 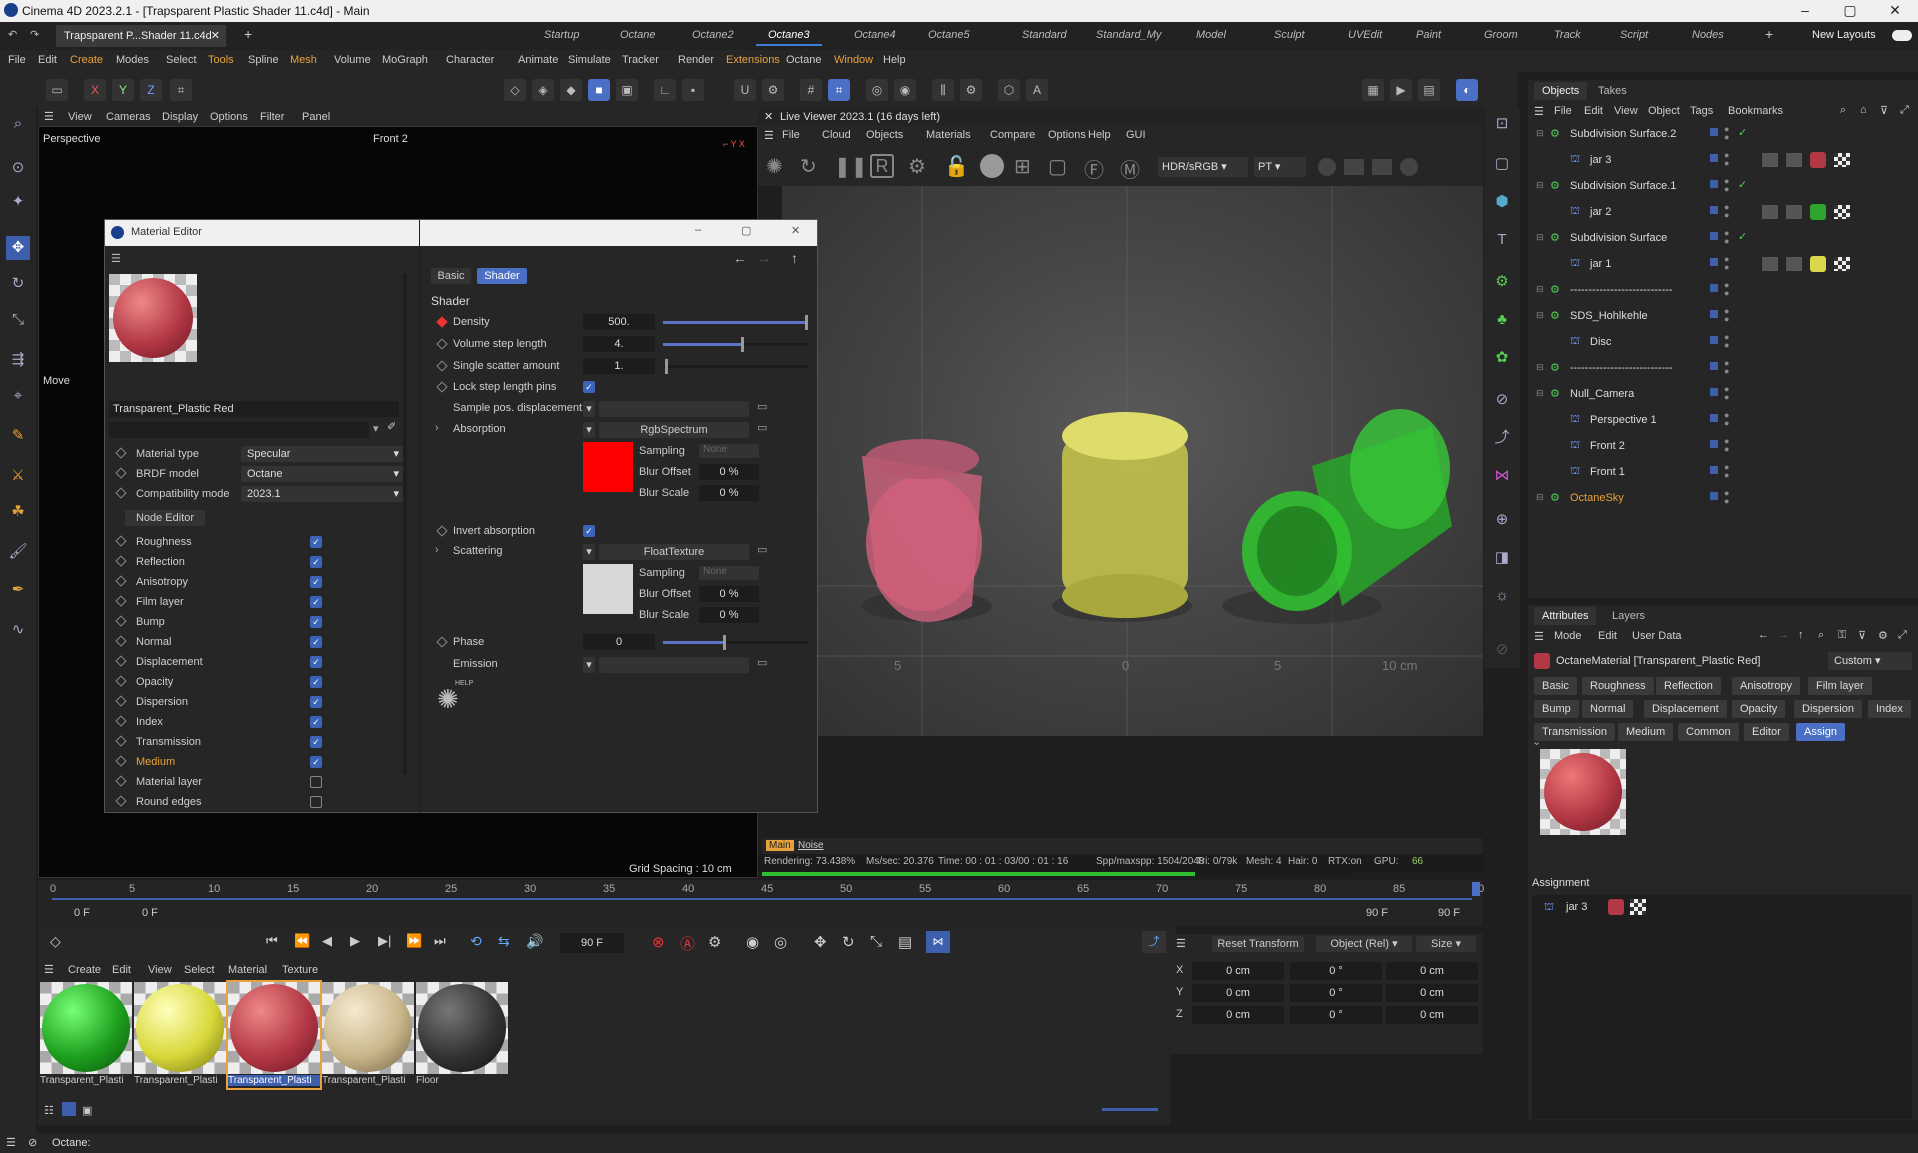 I want to click on size-mode-select: Size ▾, so click(x=1446, y=944).